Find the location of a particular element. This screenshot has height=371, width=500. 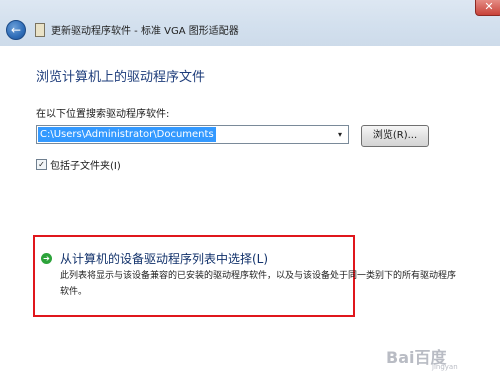

watermark-subtext: jingyan is located at coordinates (445, 367).